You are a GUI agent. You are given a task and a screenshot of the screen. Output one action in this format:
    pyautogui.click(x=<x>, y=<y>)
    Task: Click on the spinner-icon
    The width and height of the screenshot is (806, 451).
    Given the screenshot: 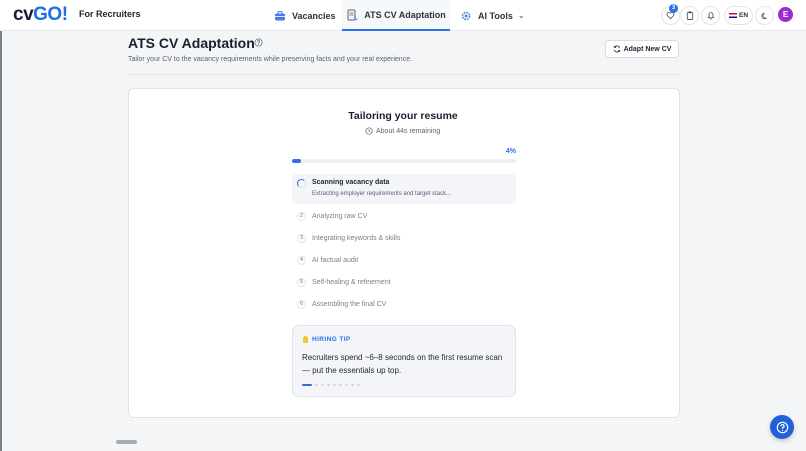 What is the action you would take?
    pyautogui.click(x=301, y=183)
    